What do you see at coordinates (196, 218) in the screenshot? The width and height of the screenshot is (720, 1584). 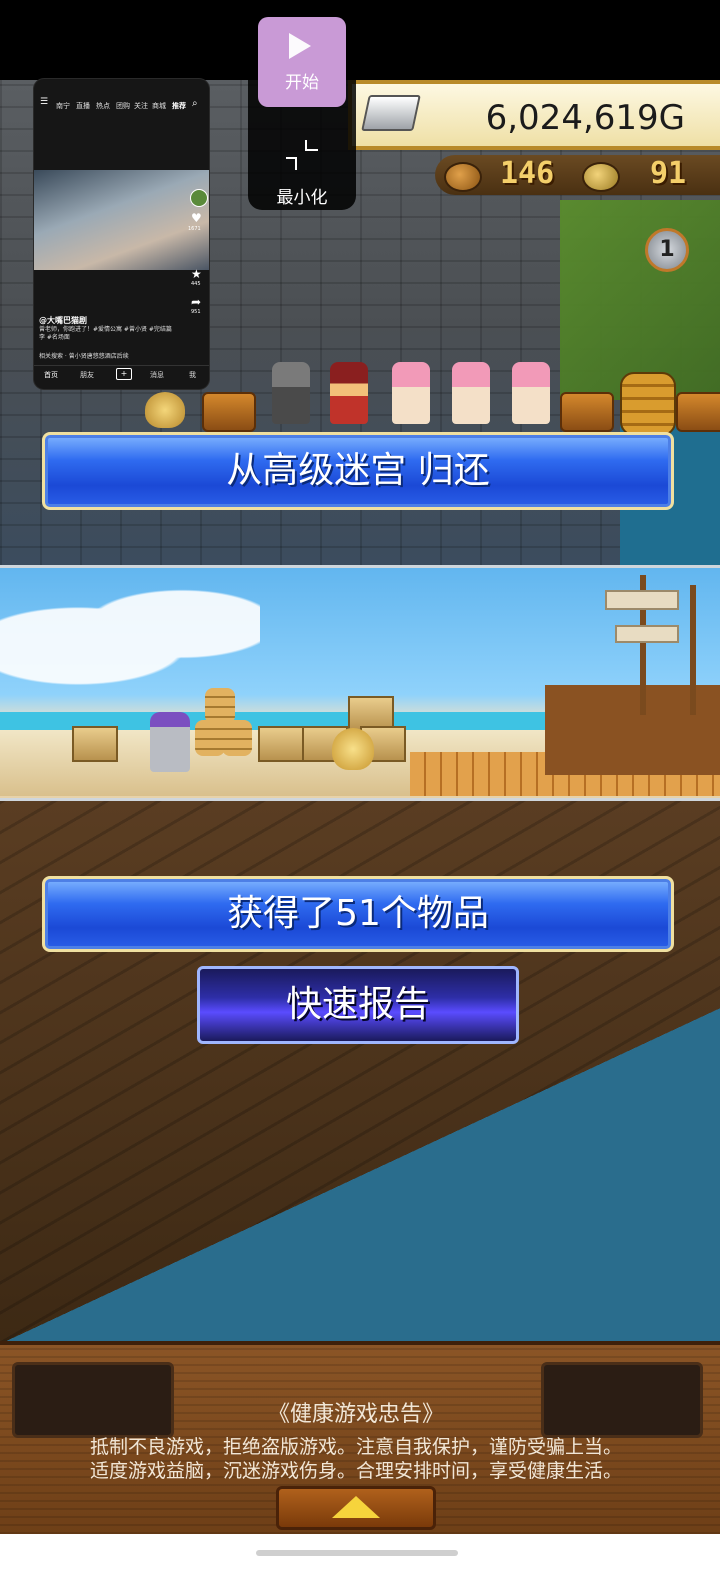 I see `like-icon: ♥` at bounding box center [196, 218].